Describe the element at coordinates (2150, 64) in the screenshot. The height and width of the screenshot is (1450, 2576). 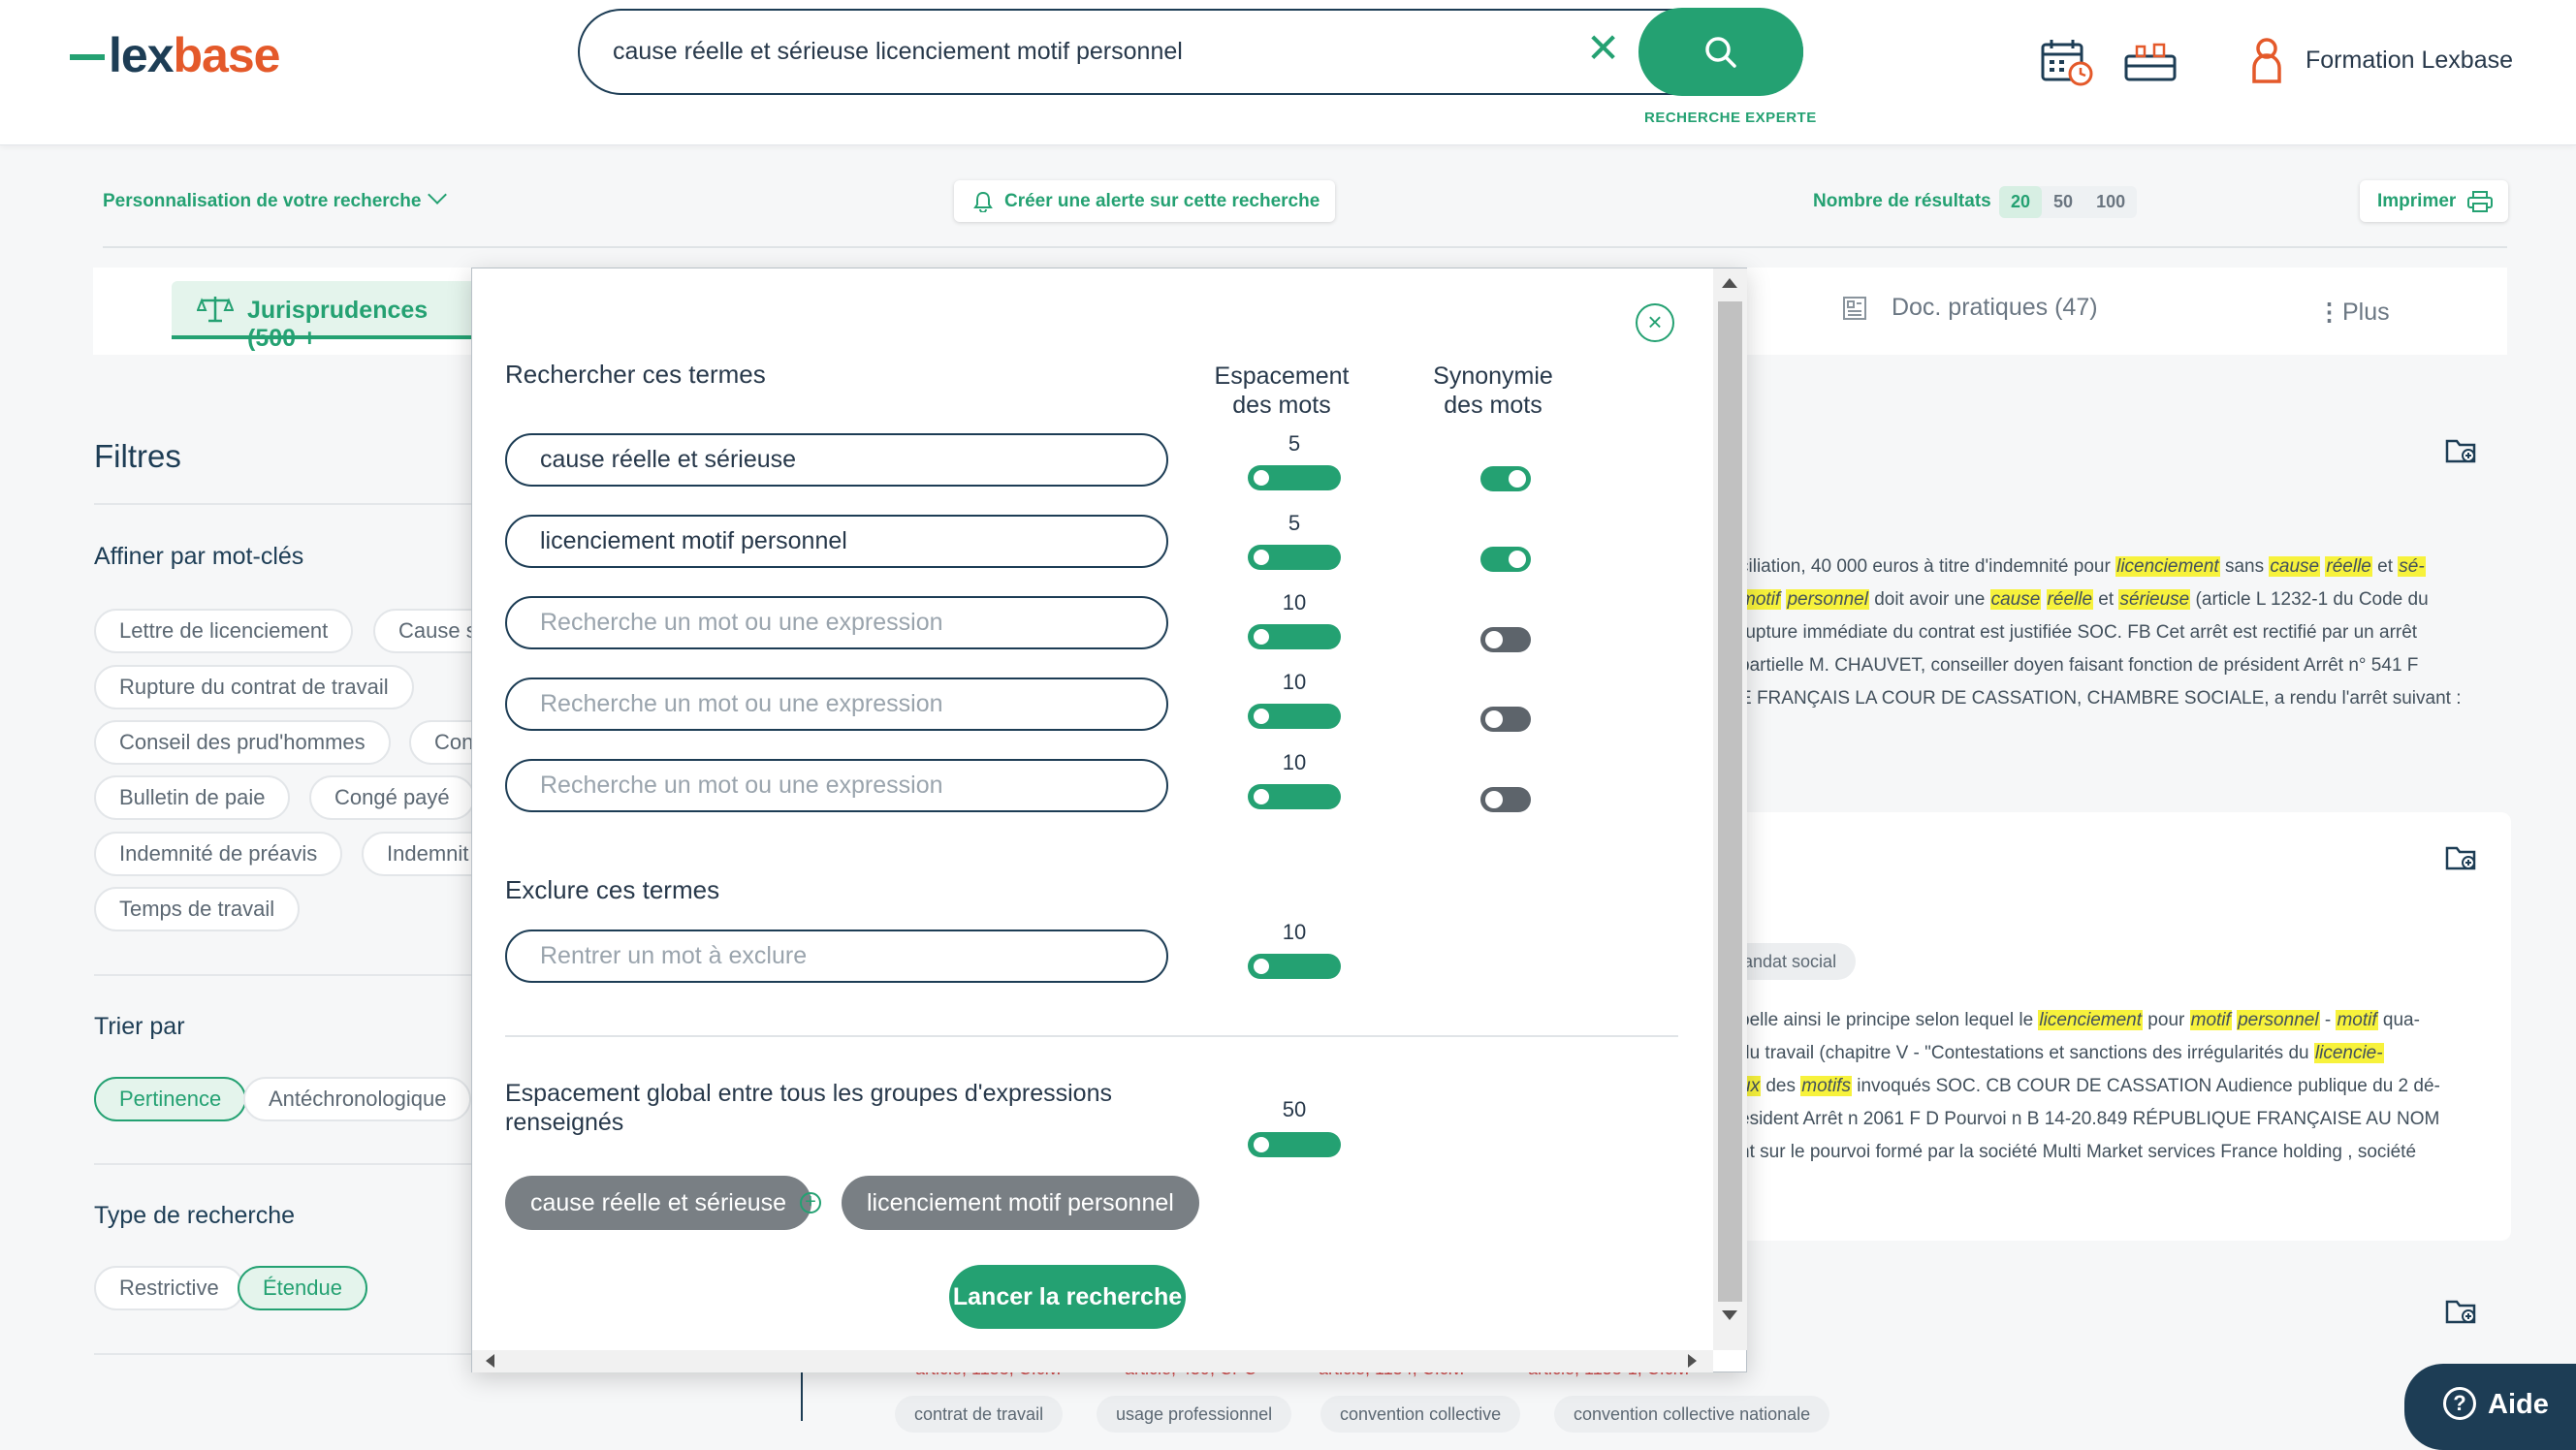
I see `toolbox-icon` at that location.